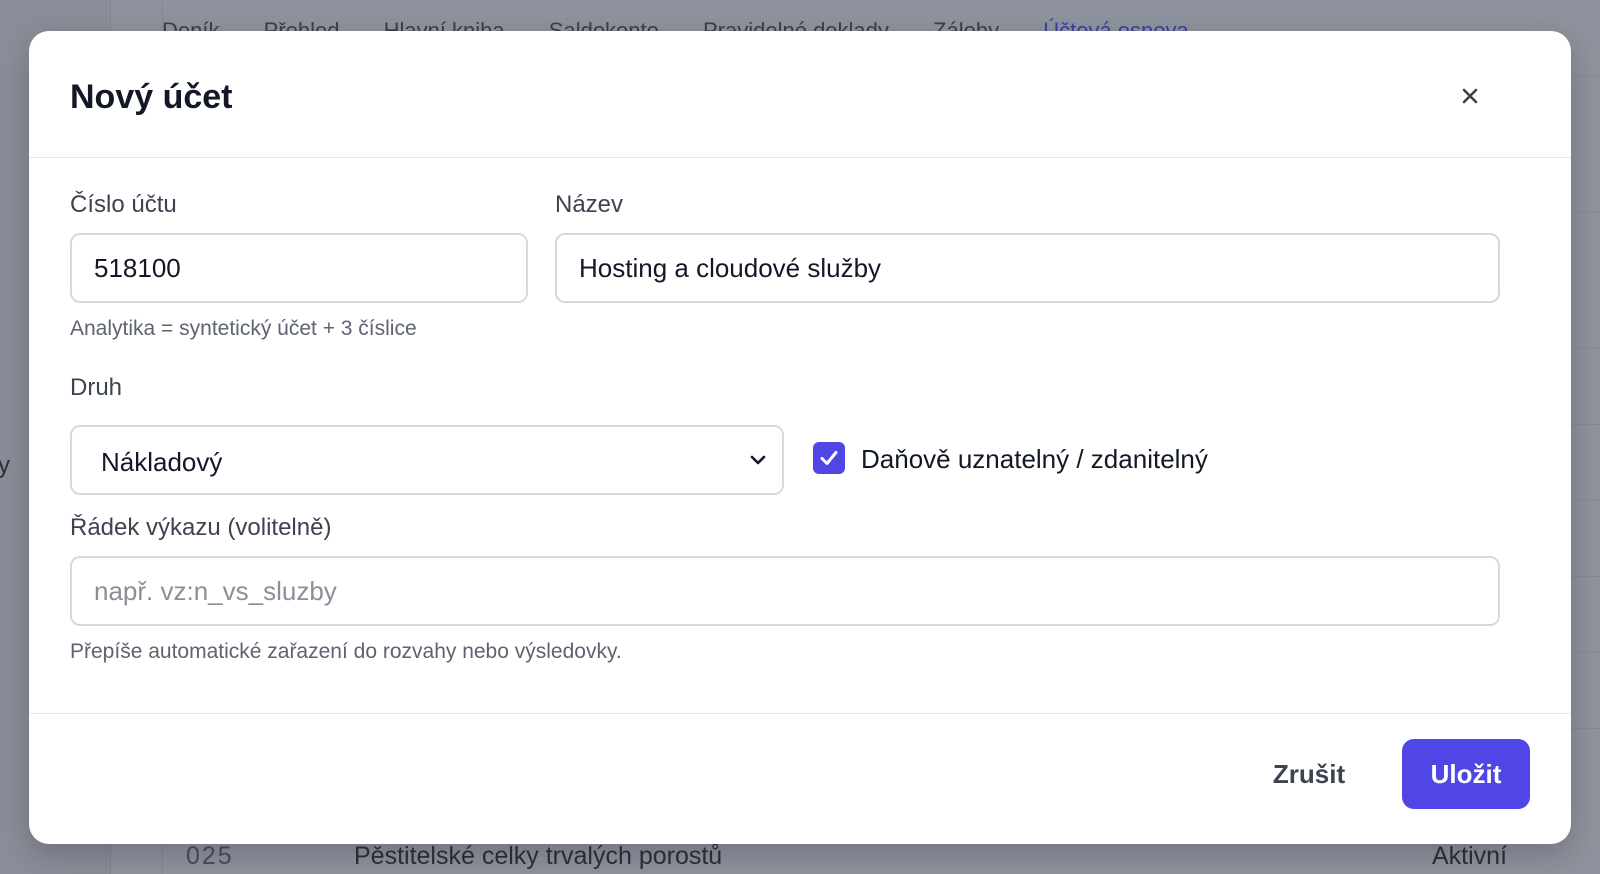 This screenshot has width=1600, height=874. Describe the element at coordinates (5, 465) in the screenshot. I see `sidebar-text-fragment: y` at that location.